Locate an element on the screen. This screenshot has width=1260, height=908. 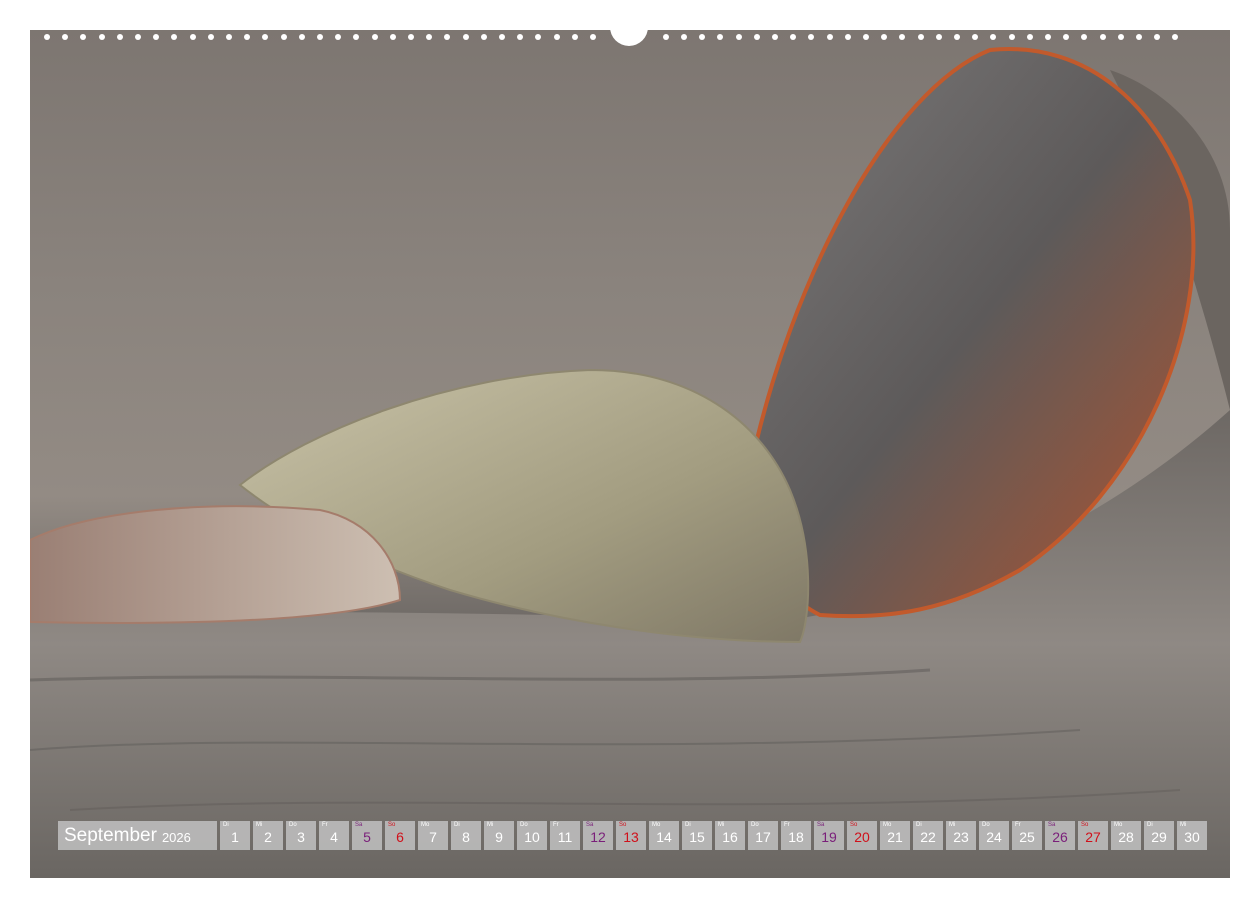
calendar-day: Sa 19 is located at coordinates (829, 835).